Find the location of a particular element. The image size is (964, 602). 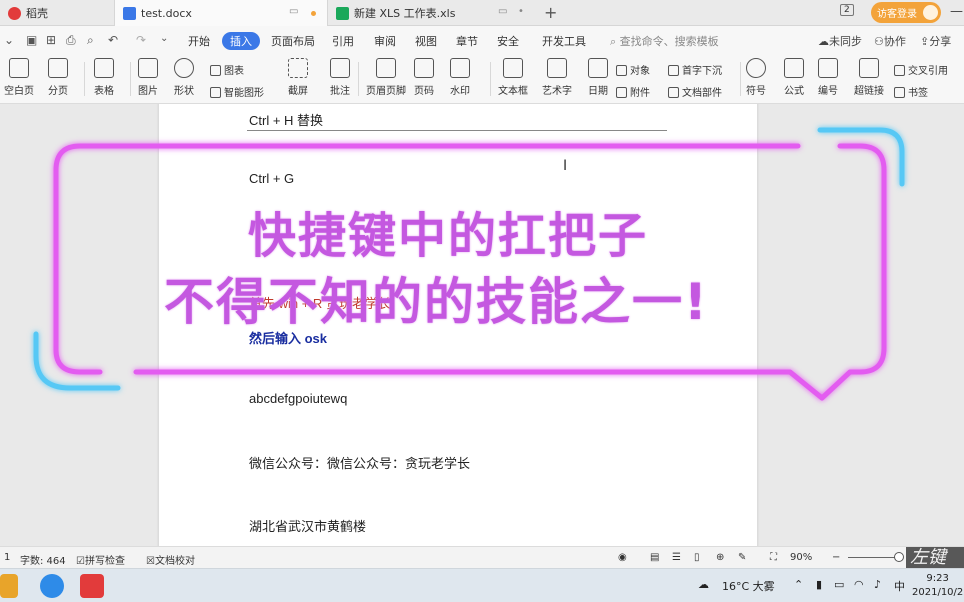

zoom-out-icon: − is located at coordinates (836, 557).